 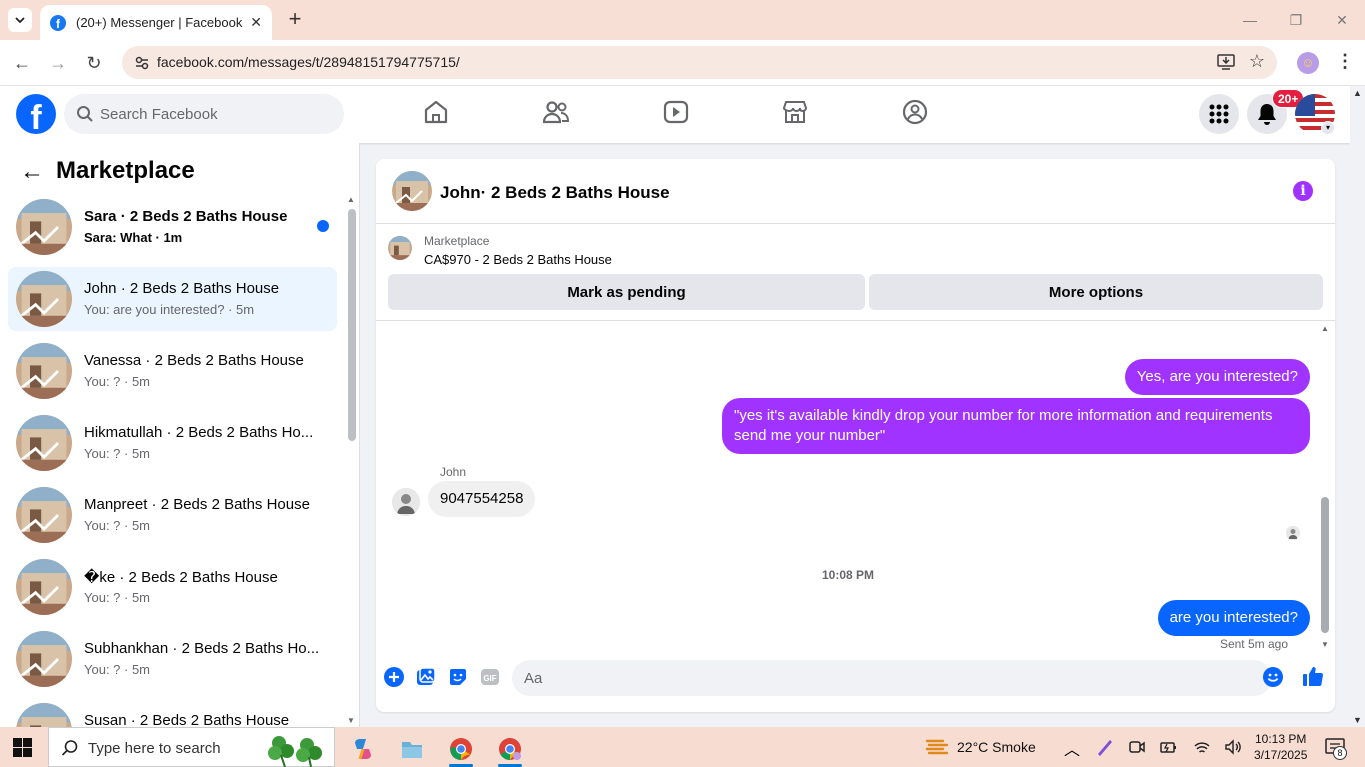 What do you see at coordinates (94, 63) in the screenshot?
I see `reload-button: ↻` at bounding box center [94, 63].